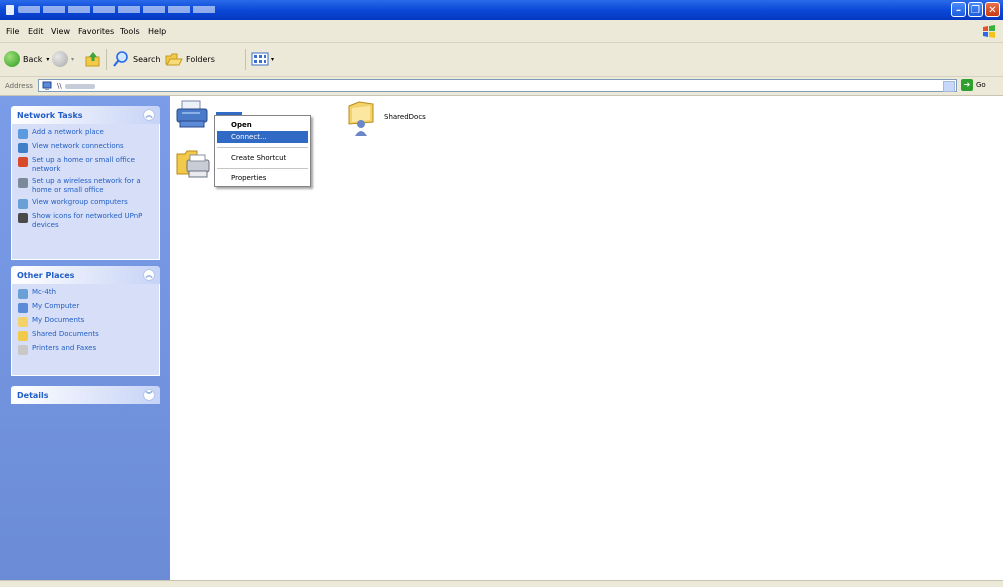  I want to click on place-printers-faxes: Printers and Faxes, so click(86, 349).